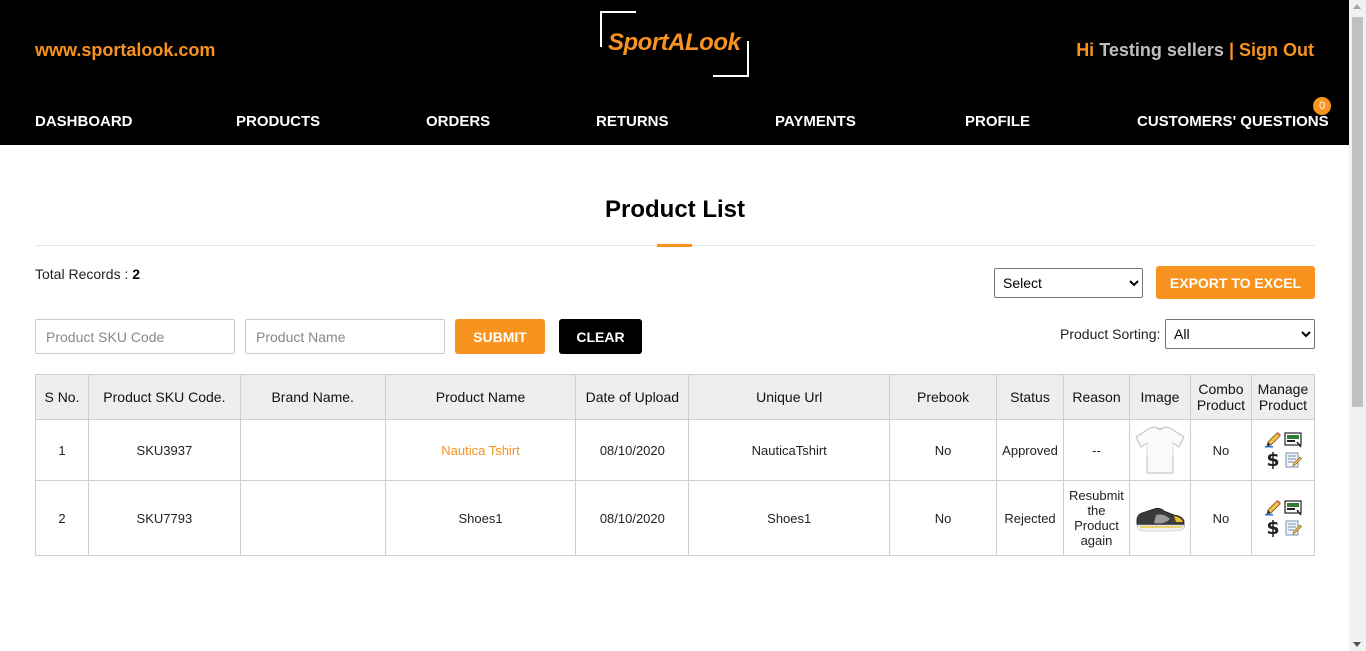 This screenshot has width=1366, height=651. Describe the element at coordinates (164, 518) in the screenshot. I see `cell-sku: SKU7793` at that location.